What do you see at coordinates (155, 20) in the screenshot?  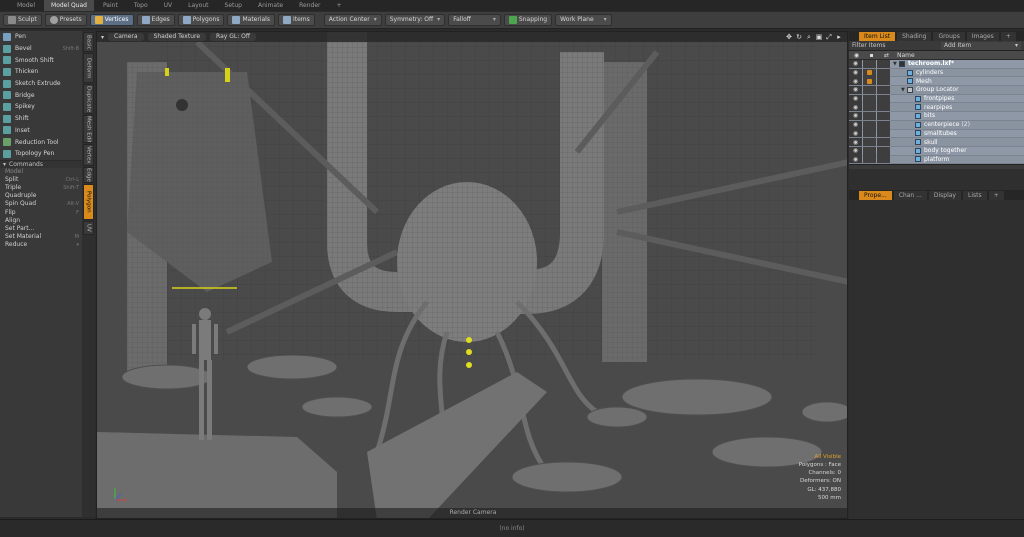 I see `edges-mode-button: Edges` at bounding box center [155, 20].